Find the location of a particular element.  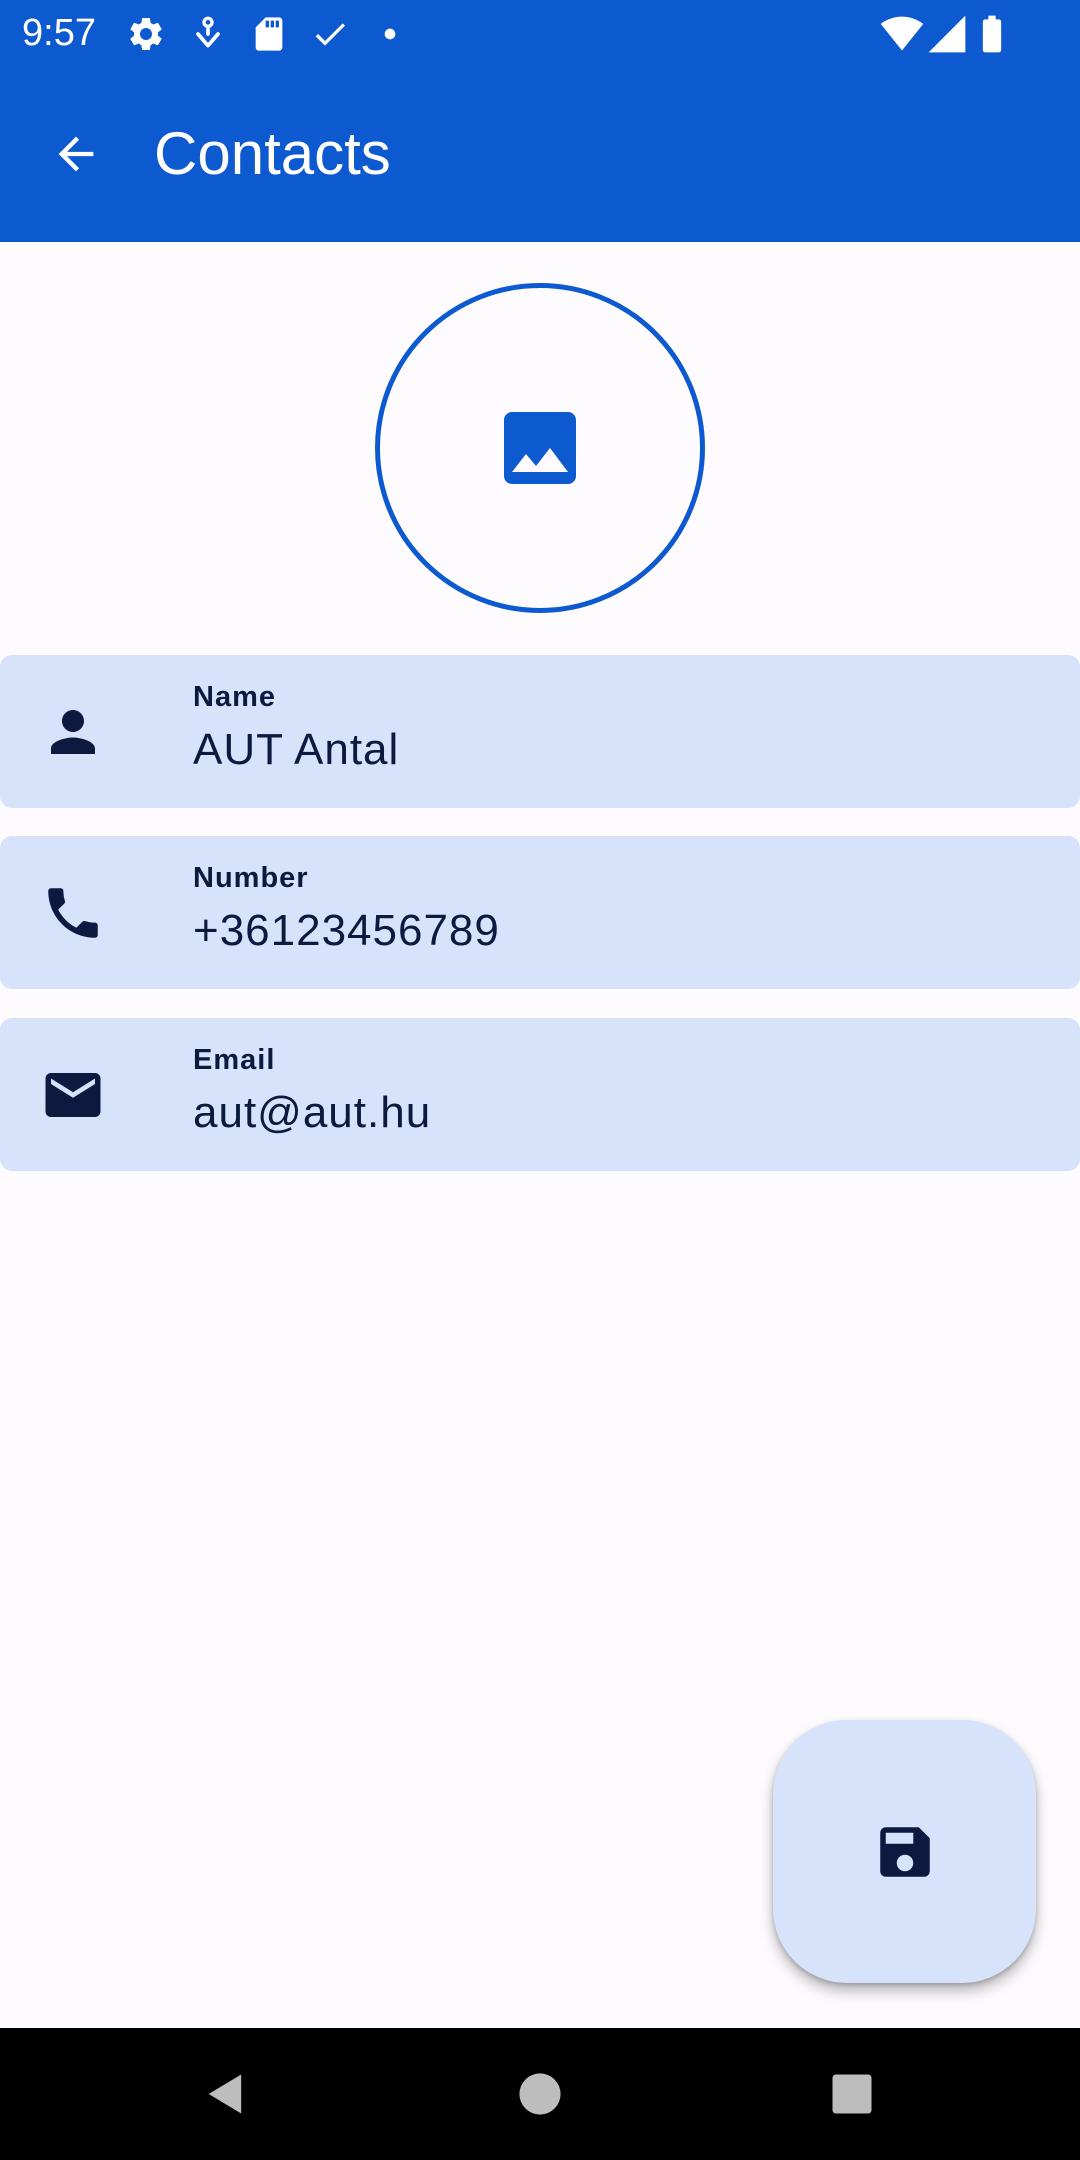

email-input is located at coordinates (623, 1113).